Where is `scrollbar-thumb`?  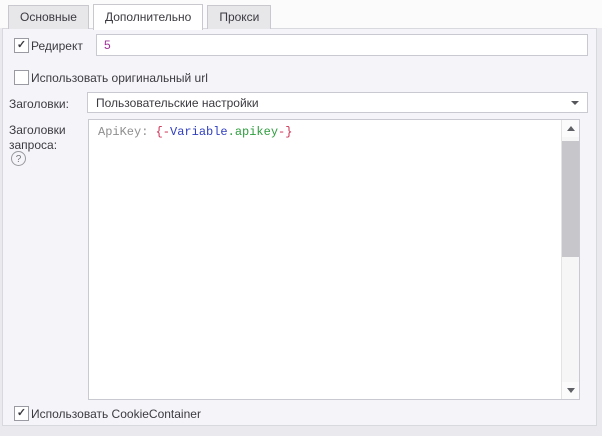 scrollbar-thumb is located at coordinates (570, 199).